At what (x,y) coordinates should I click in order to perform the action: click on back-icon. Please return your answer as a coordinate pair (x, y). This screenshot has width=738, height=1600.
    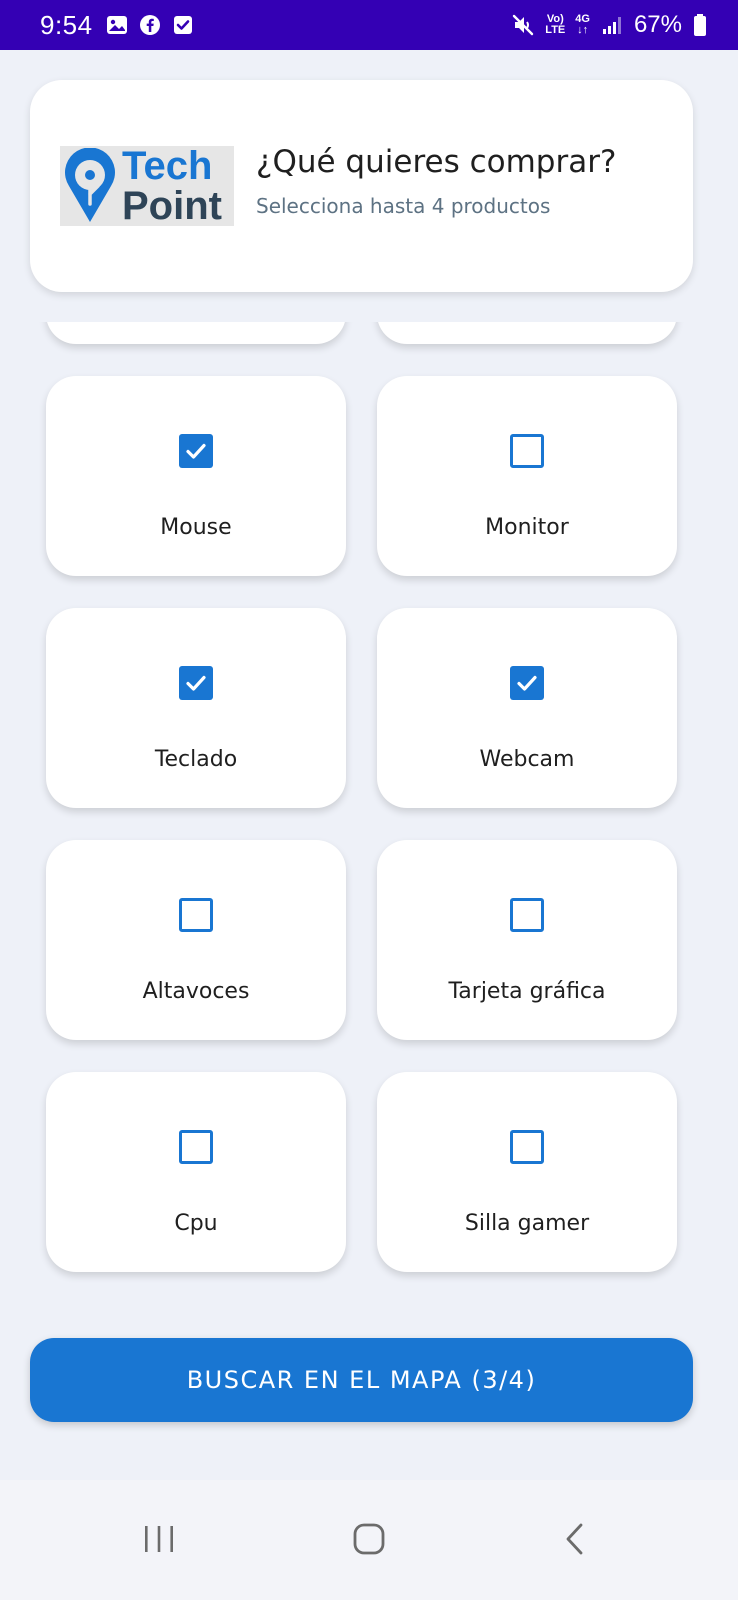
    Looking at the image, I should click on (575, 1539).